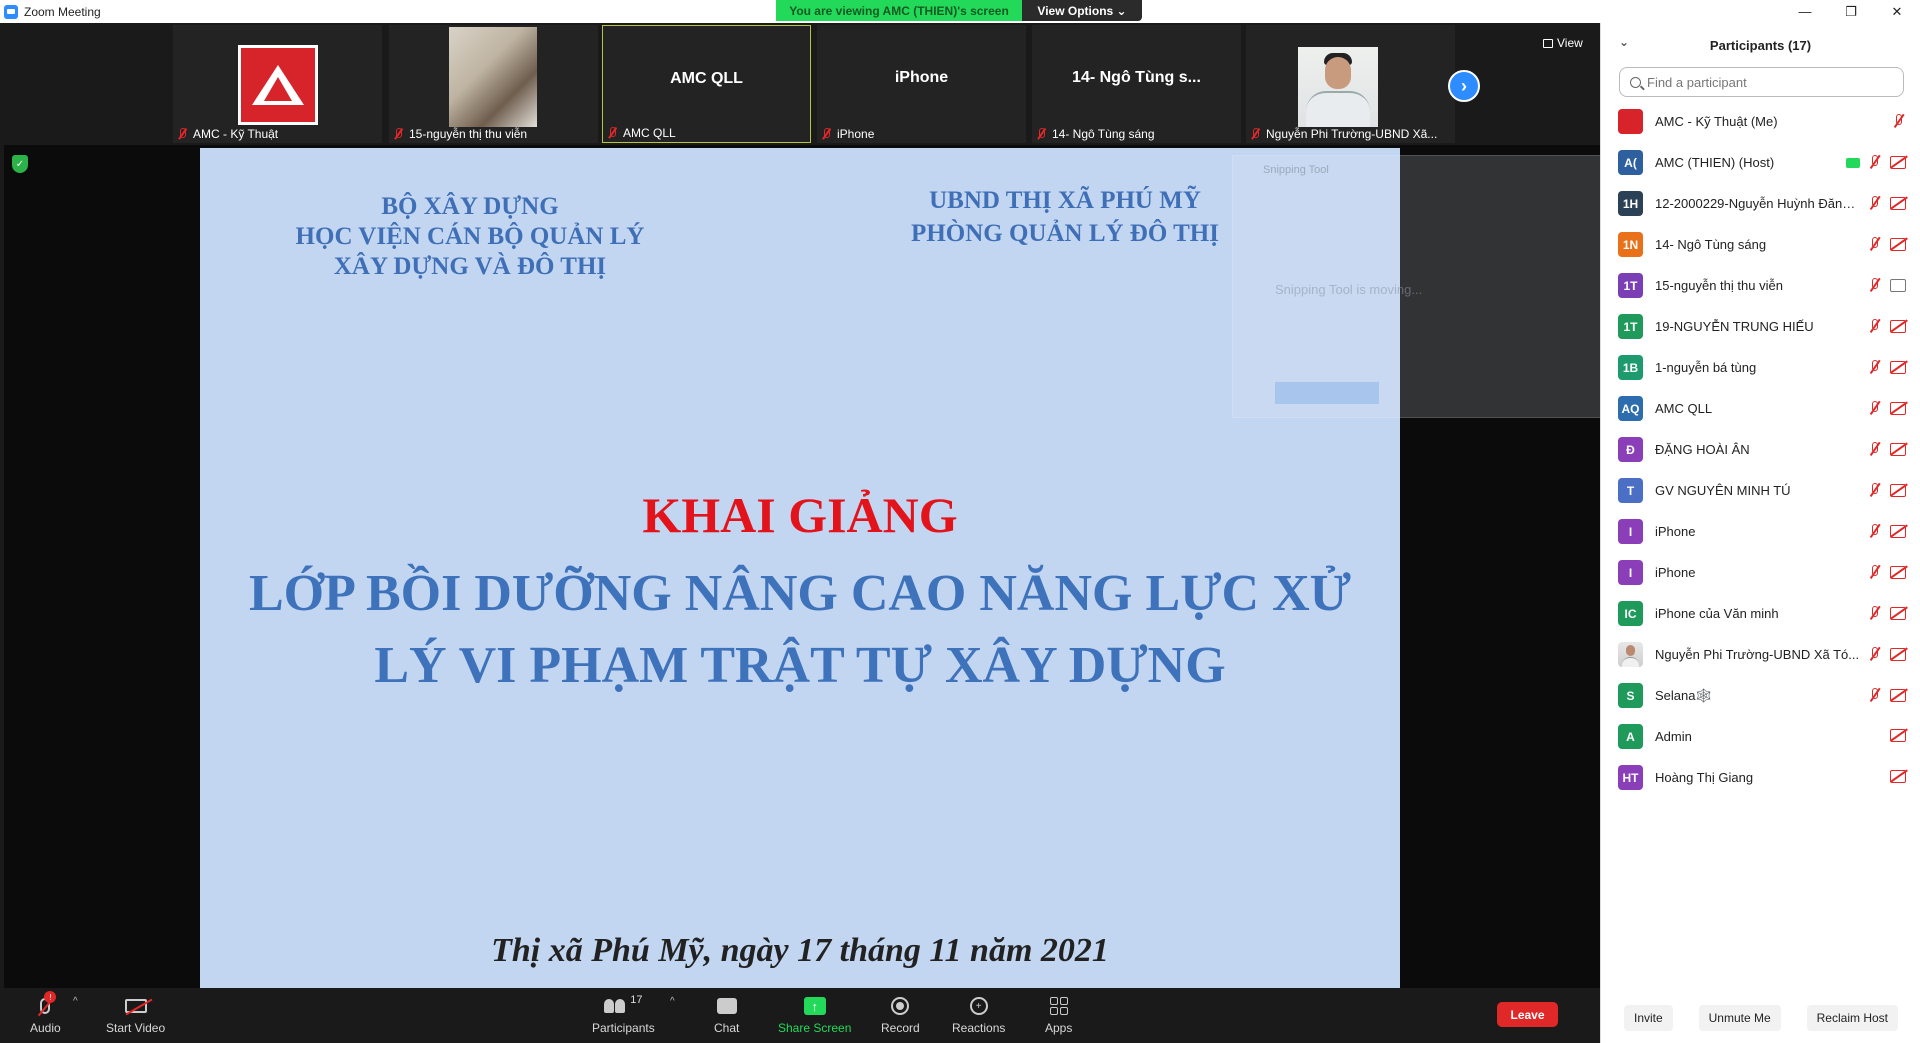 This screenshot has height=1043, width=1920. Describe the element at coordinates (20, 164) in the screenshot. I see `encryption-shield-icon: ✓` at that location.